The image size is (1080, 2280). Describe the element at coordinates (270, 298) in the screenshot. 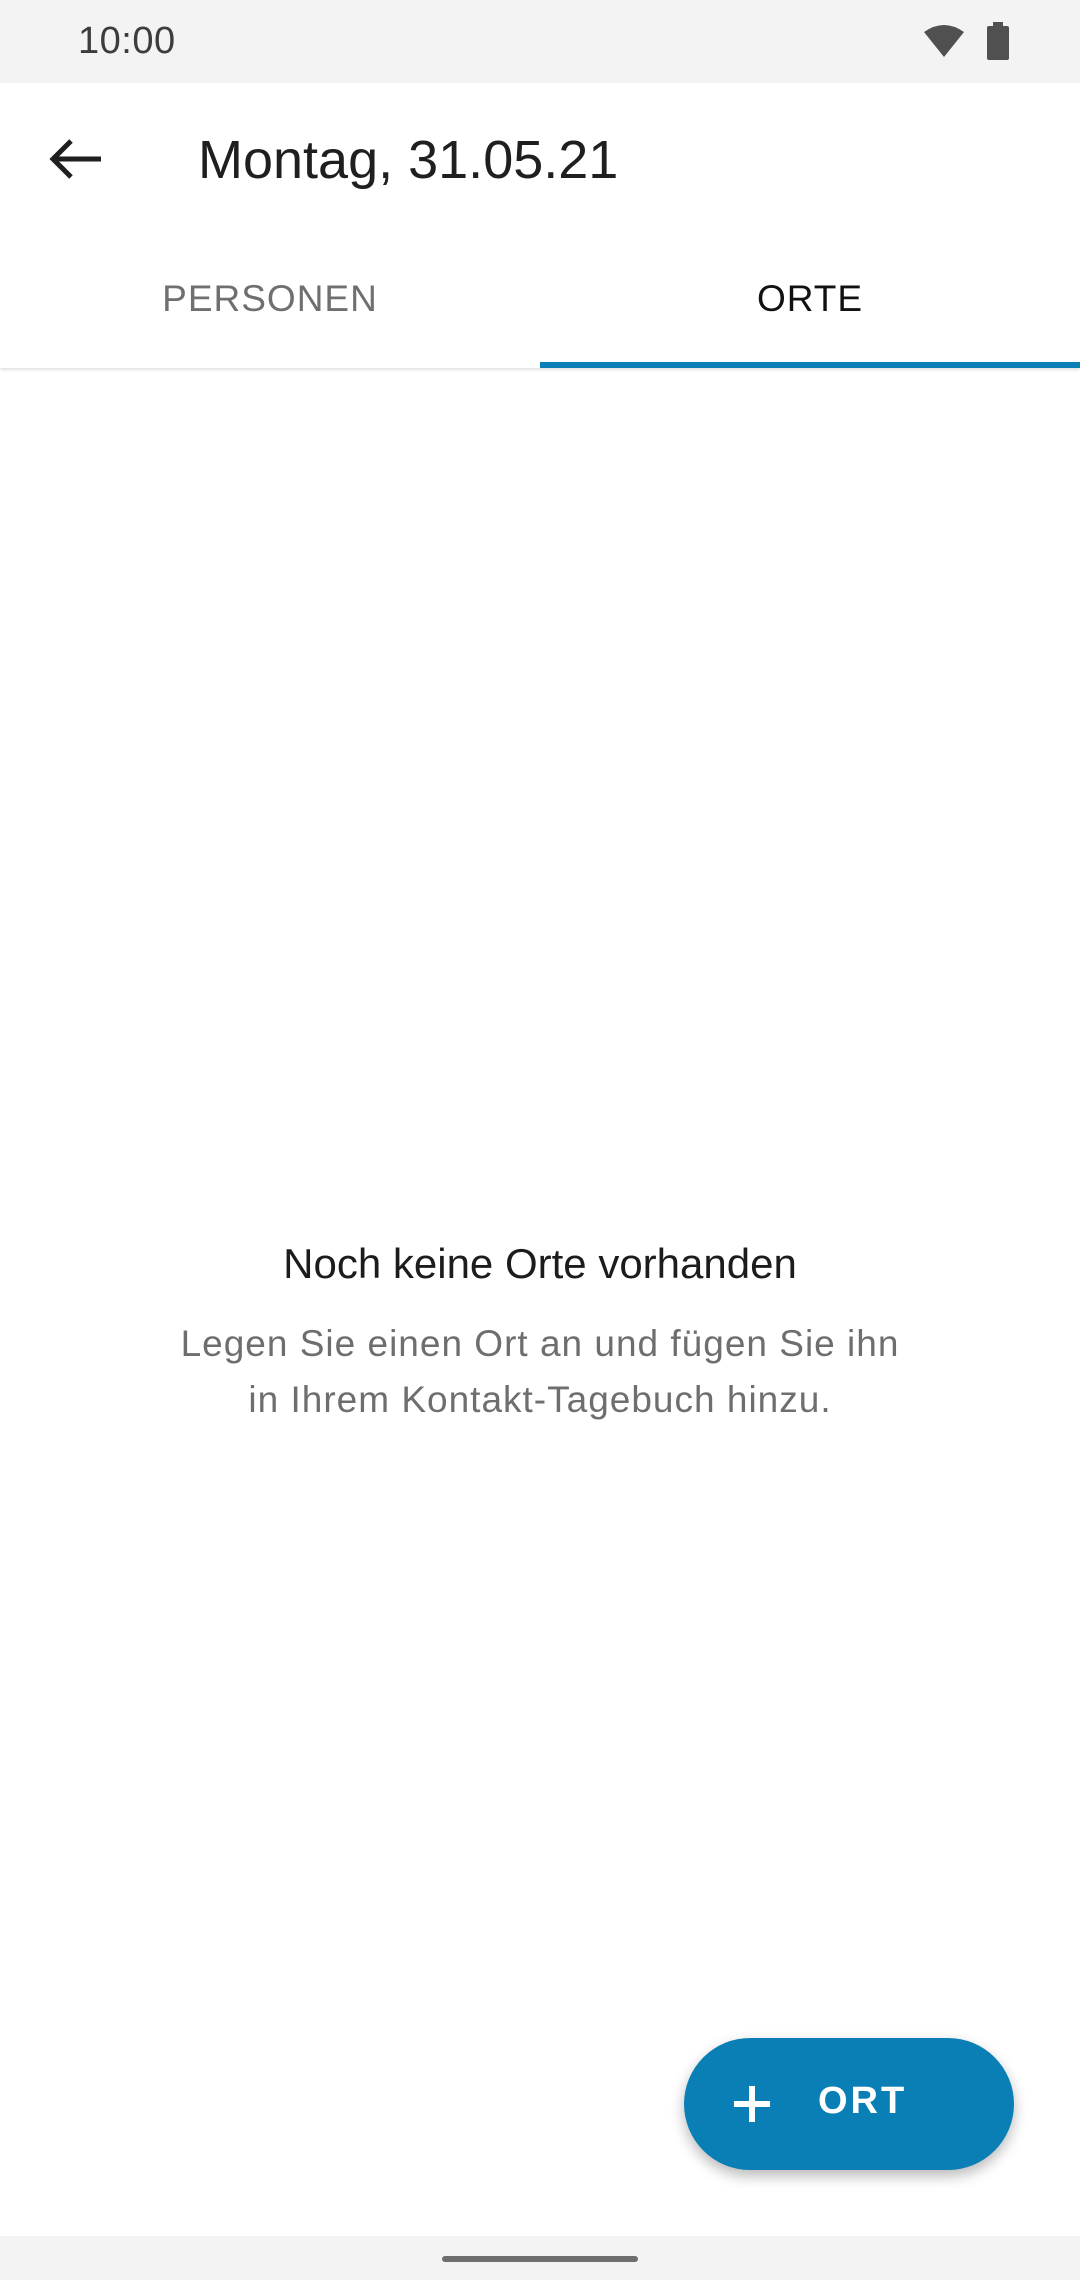

I see `tab-label: PERSONEN` at that location.